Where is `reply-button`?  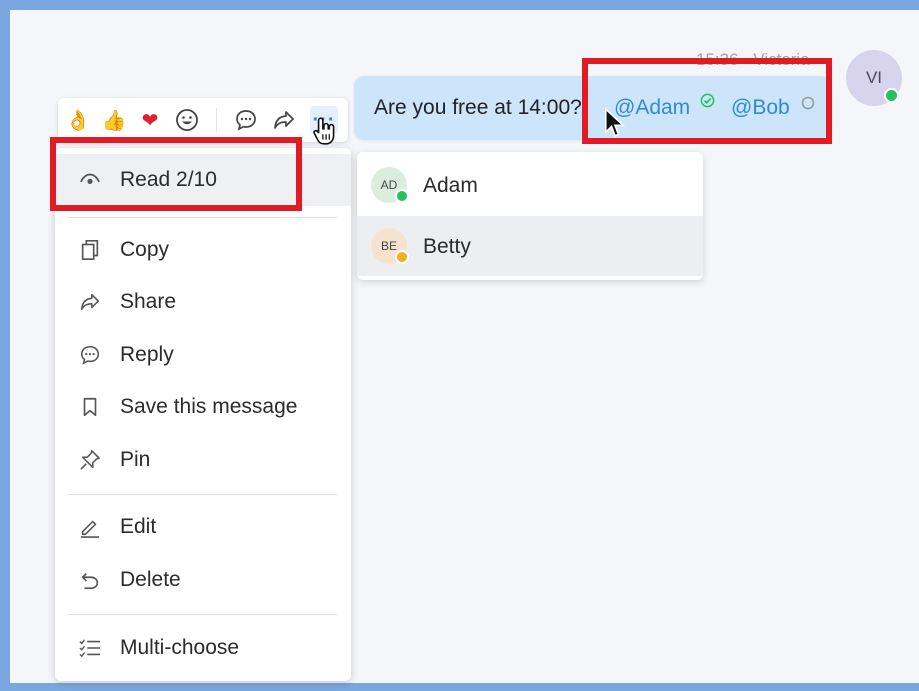
reply-button is located at coordinates (246, 120).